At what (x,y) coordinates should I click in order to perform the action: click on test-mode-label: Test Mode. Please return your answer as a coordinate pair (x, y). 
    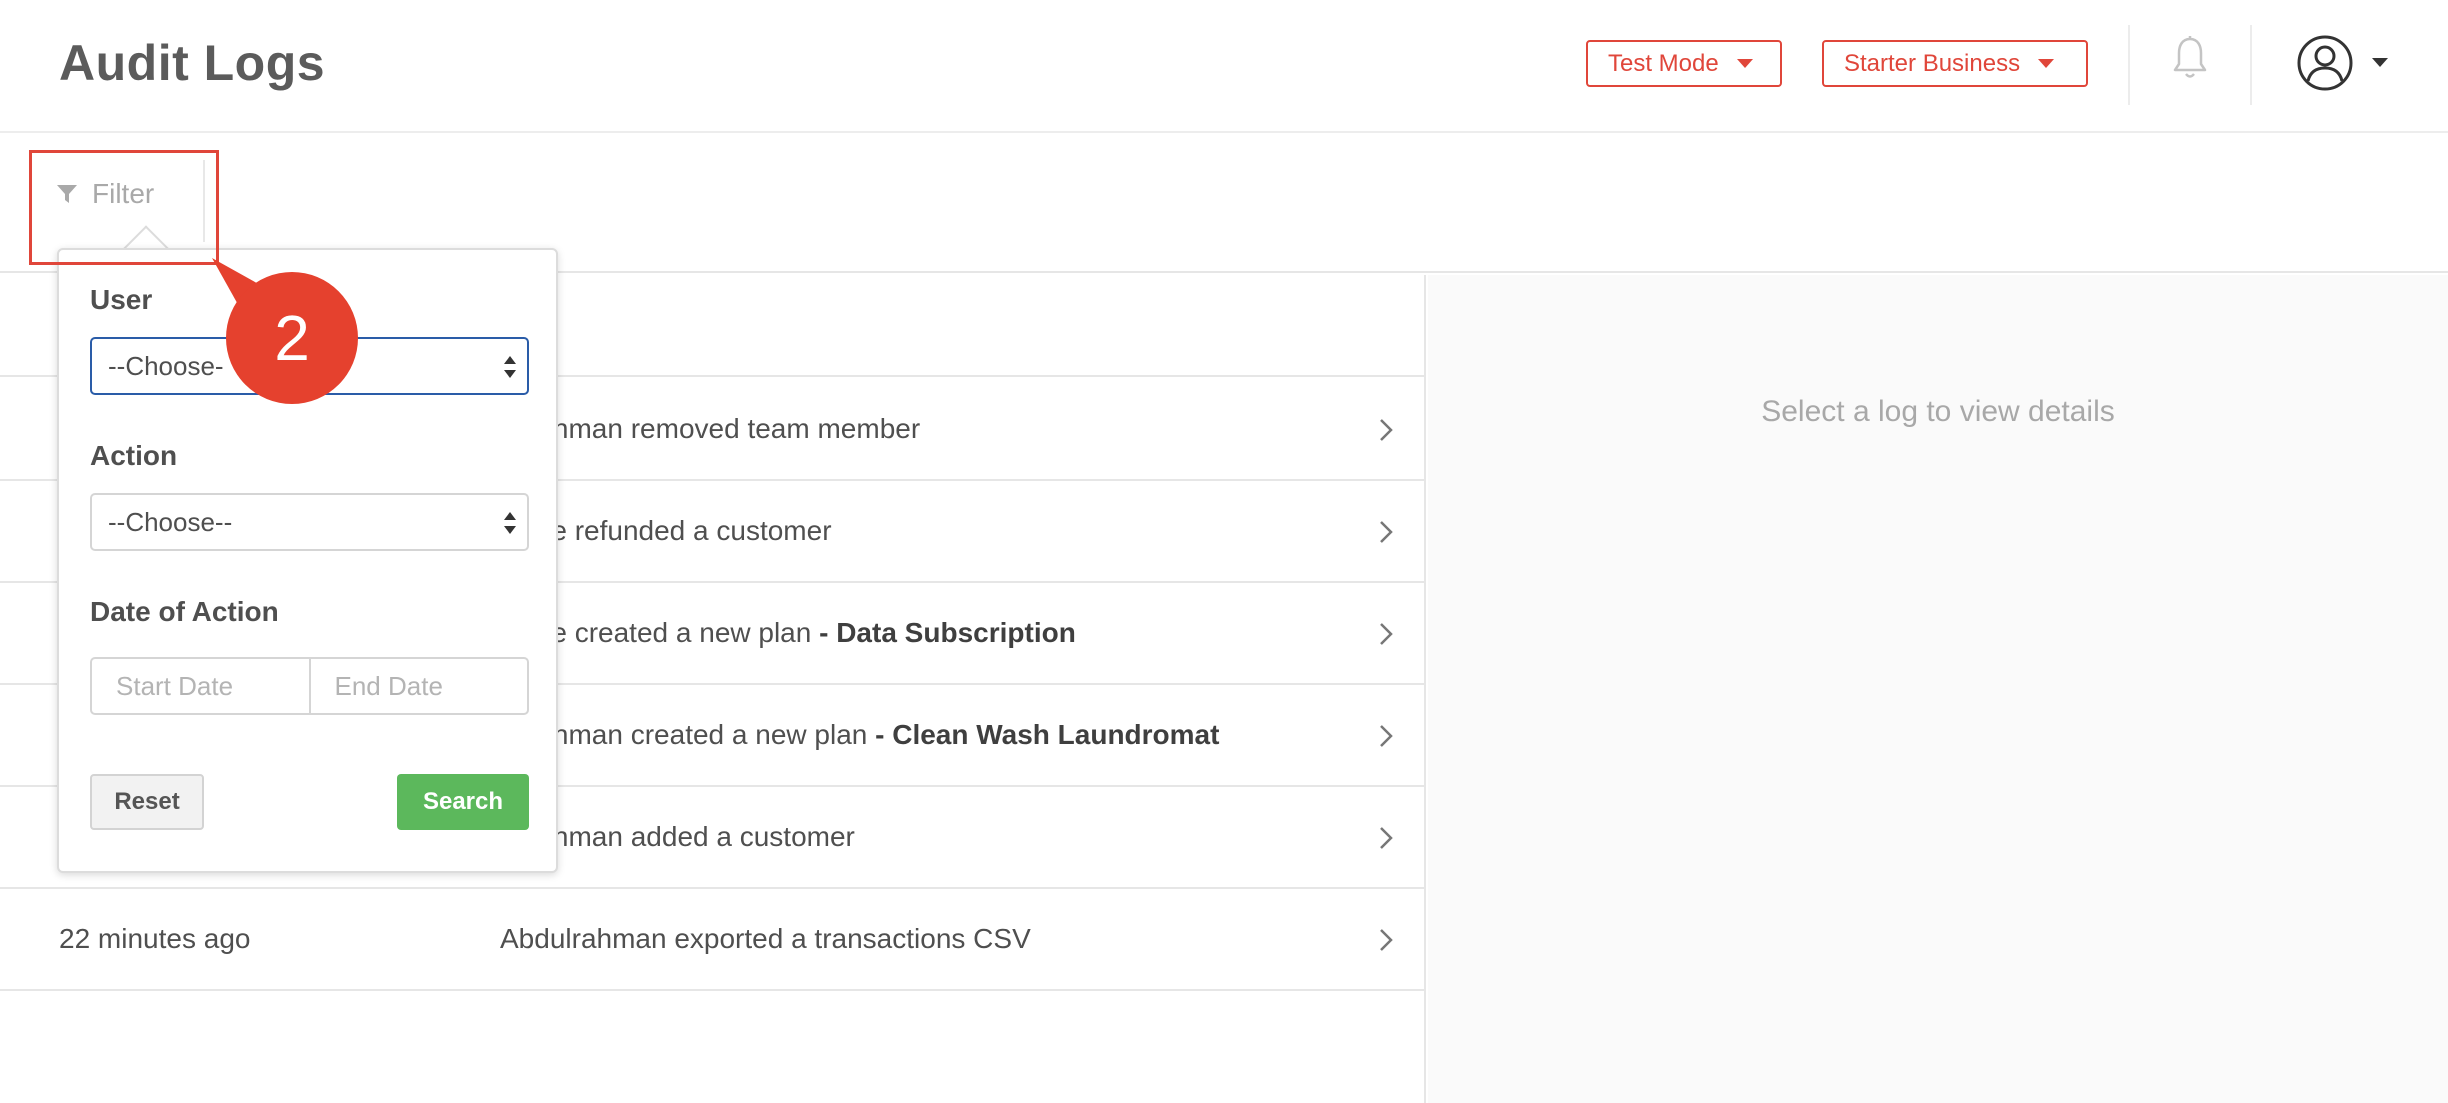
    Looking at the image, I should click on (1663, 63).